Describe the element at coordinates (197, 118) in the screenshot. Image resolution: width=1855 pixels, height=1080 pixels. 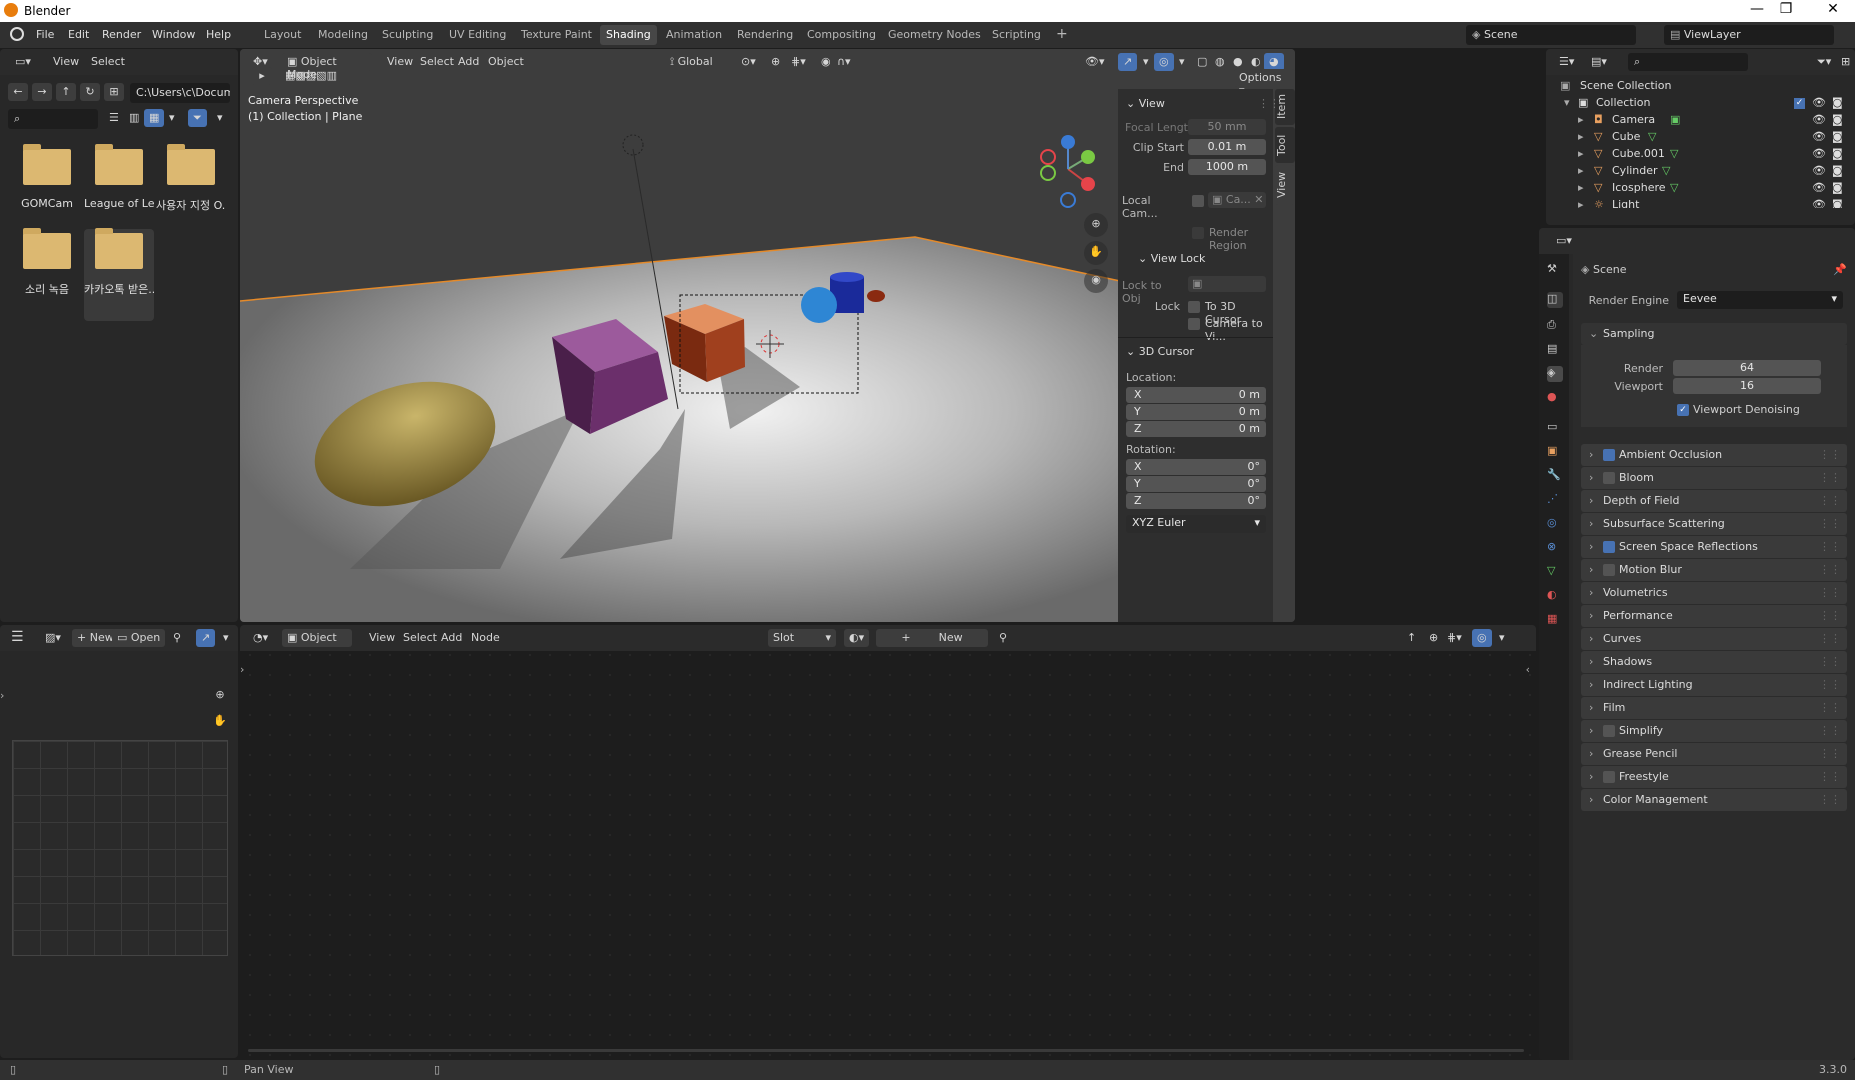
I see `filter-icon: ⏷` at that location.